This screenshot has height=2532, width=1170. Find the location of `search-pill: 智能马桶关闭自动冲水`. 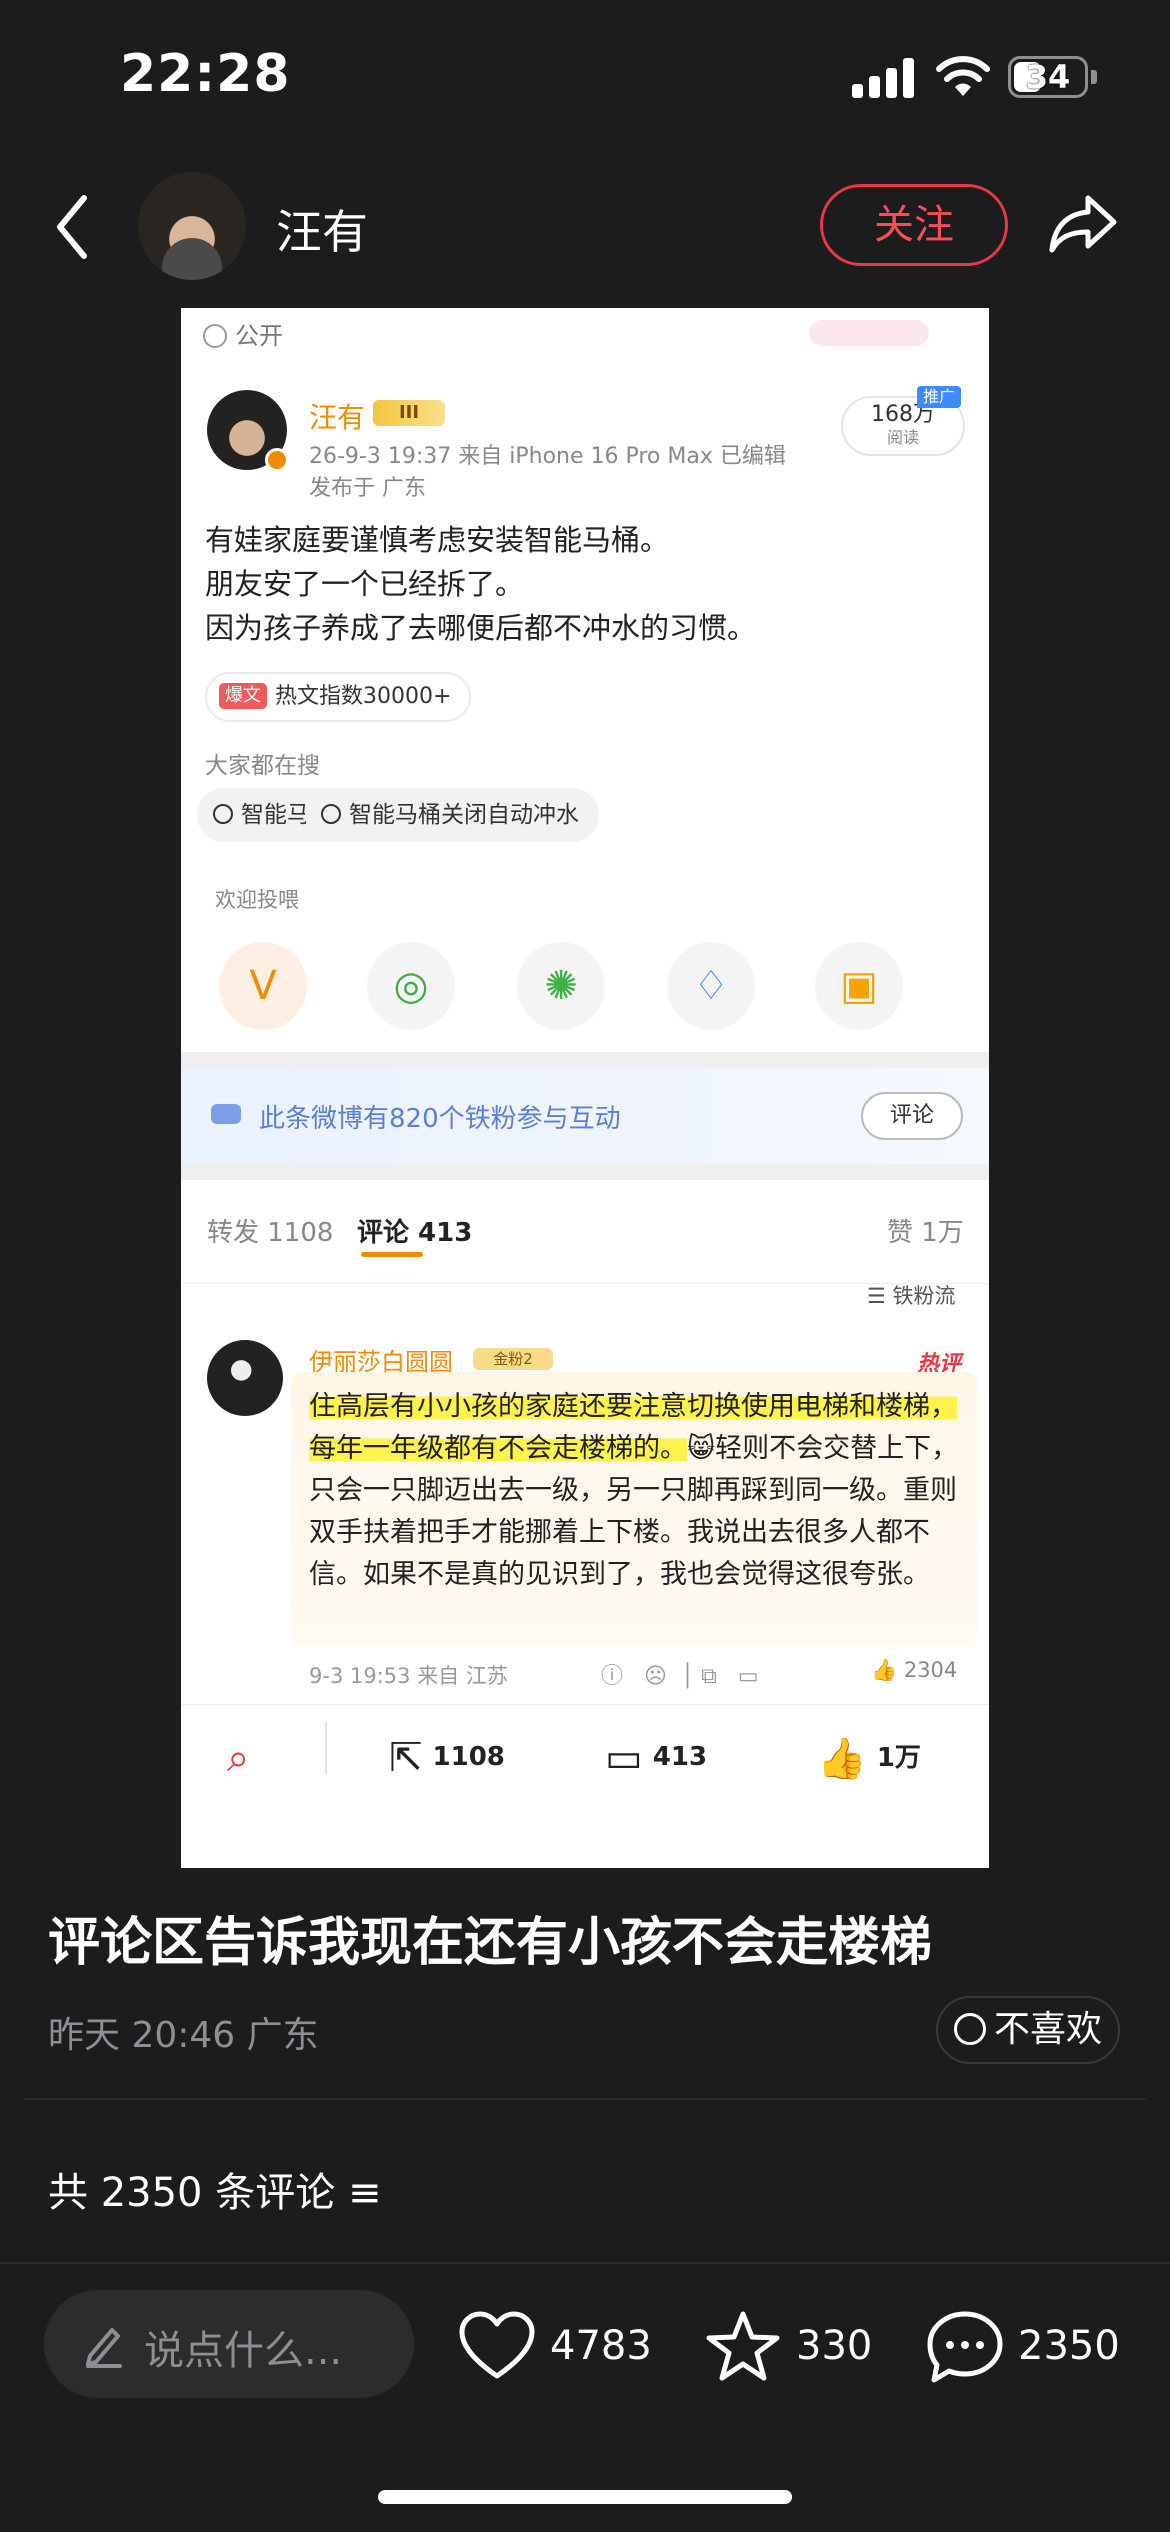

search-pill: 智能马桶关闭自动冲水 is located at coordinates (452, 815).